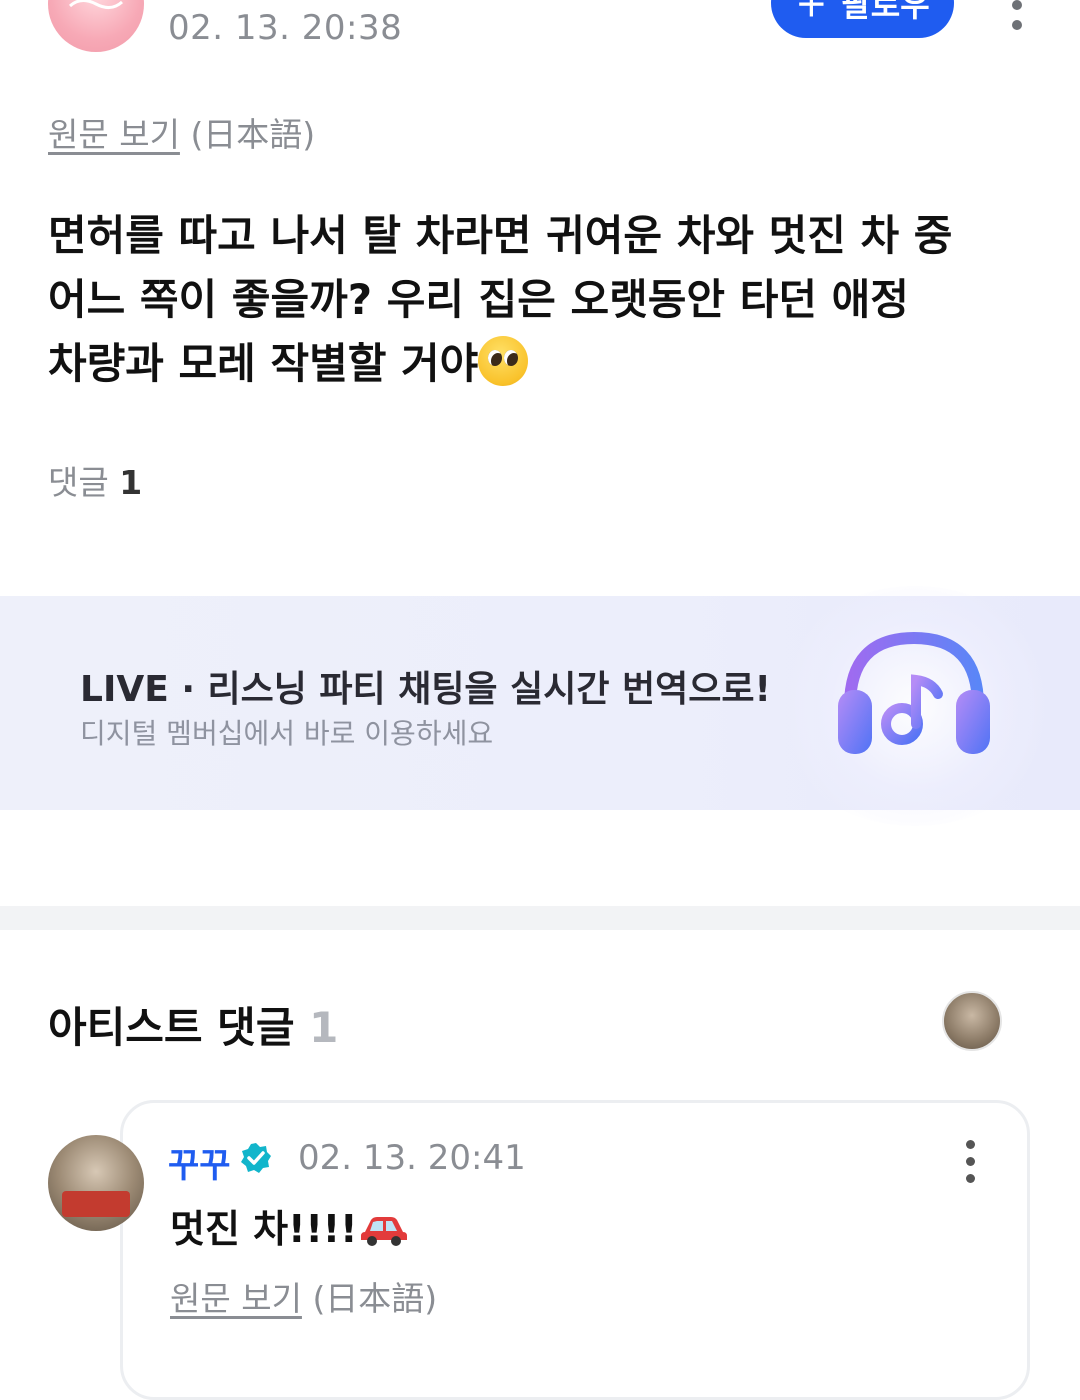  I want to click on post-body-line: 차량과 모레 작별할 거야, so click(518, 364).